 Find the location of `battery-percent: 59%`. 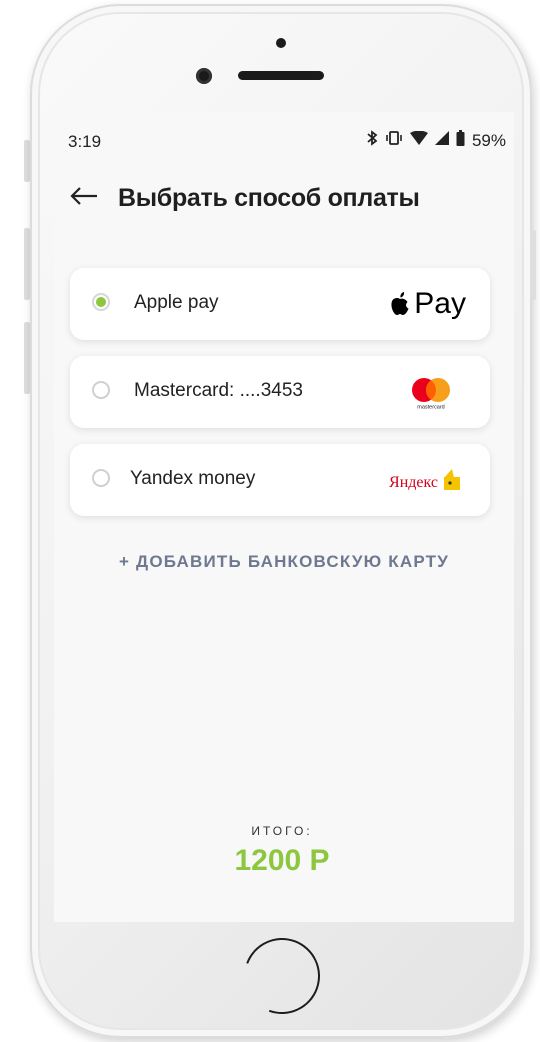

battery-percent: 59% is located at coordinates (488, 140).